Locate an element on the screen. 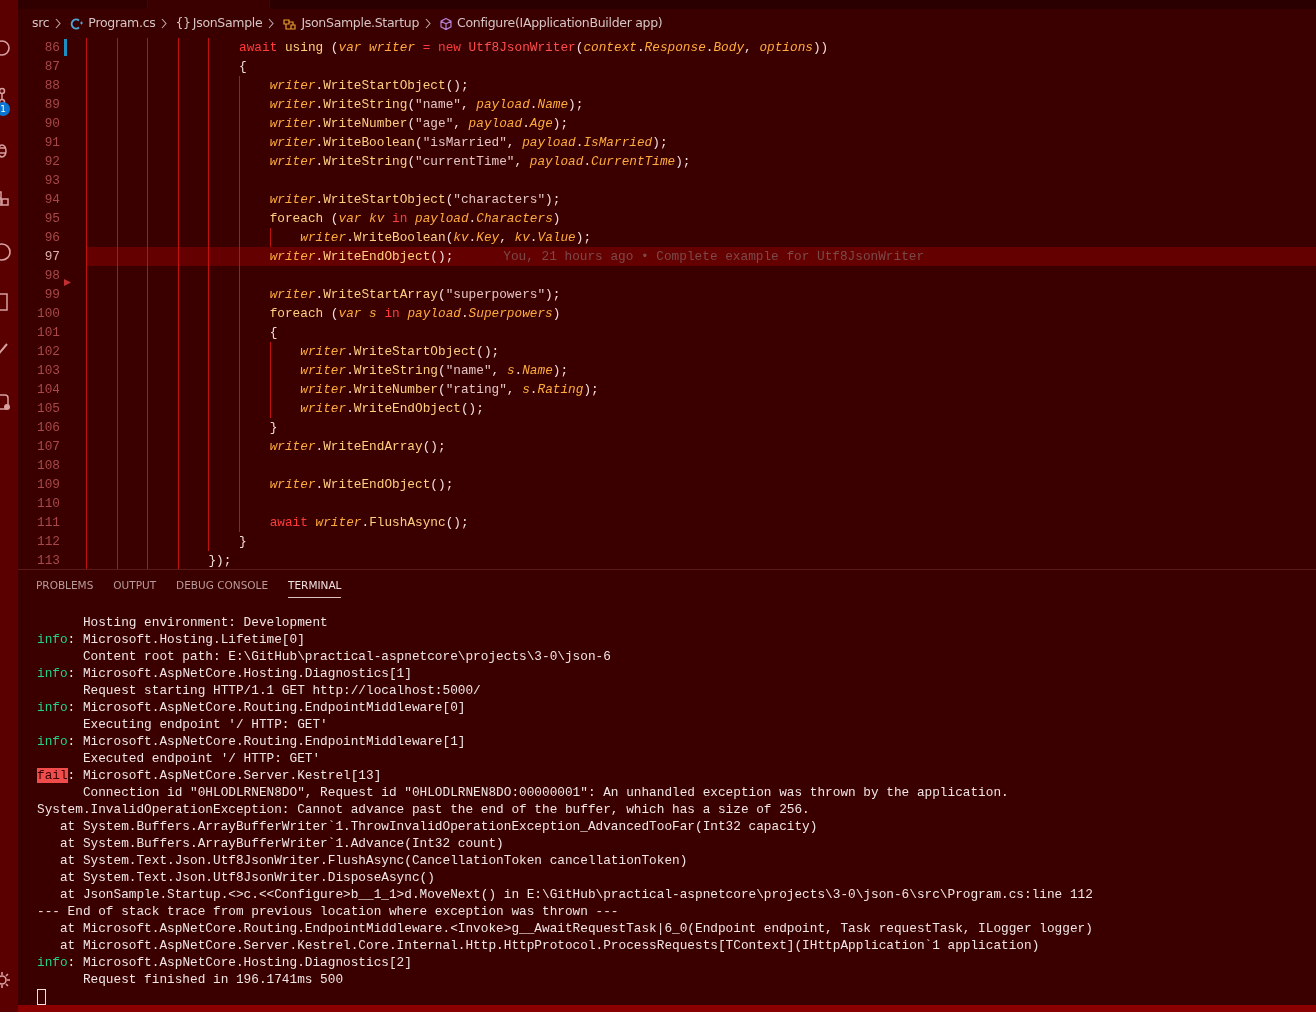 This screenshot has width=1316, height=1012. code-line: writer.WriteNumber("age", payload.Age); is located at coordinates (418, 124).